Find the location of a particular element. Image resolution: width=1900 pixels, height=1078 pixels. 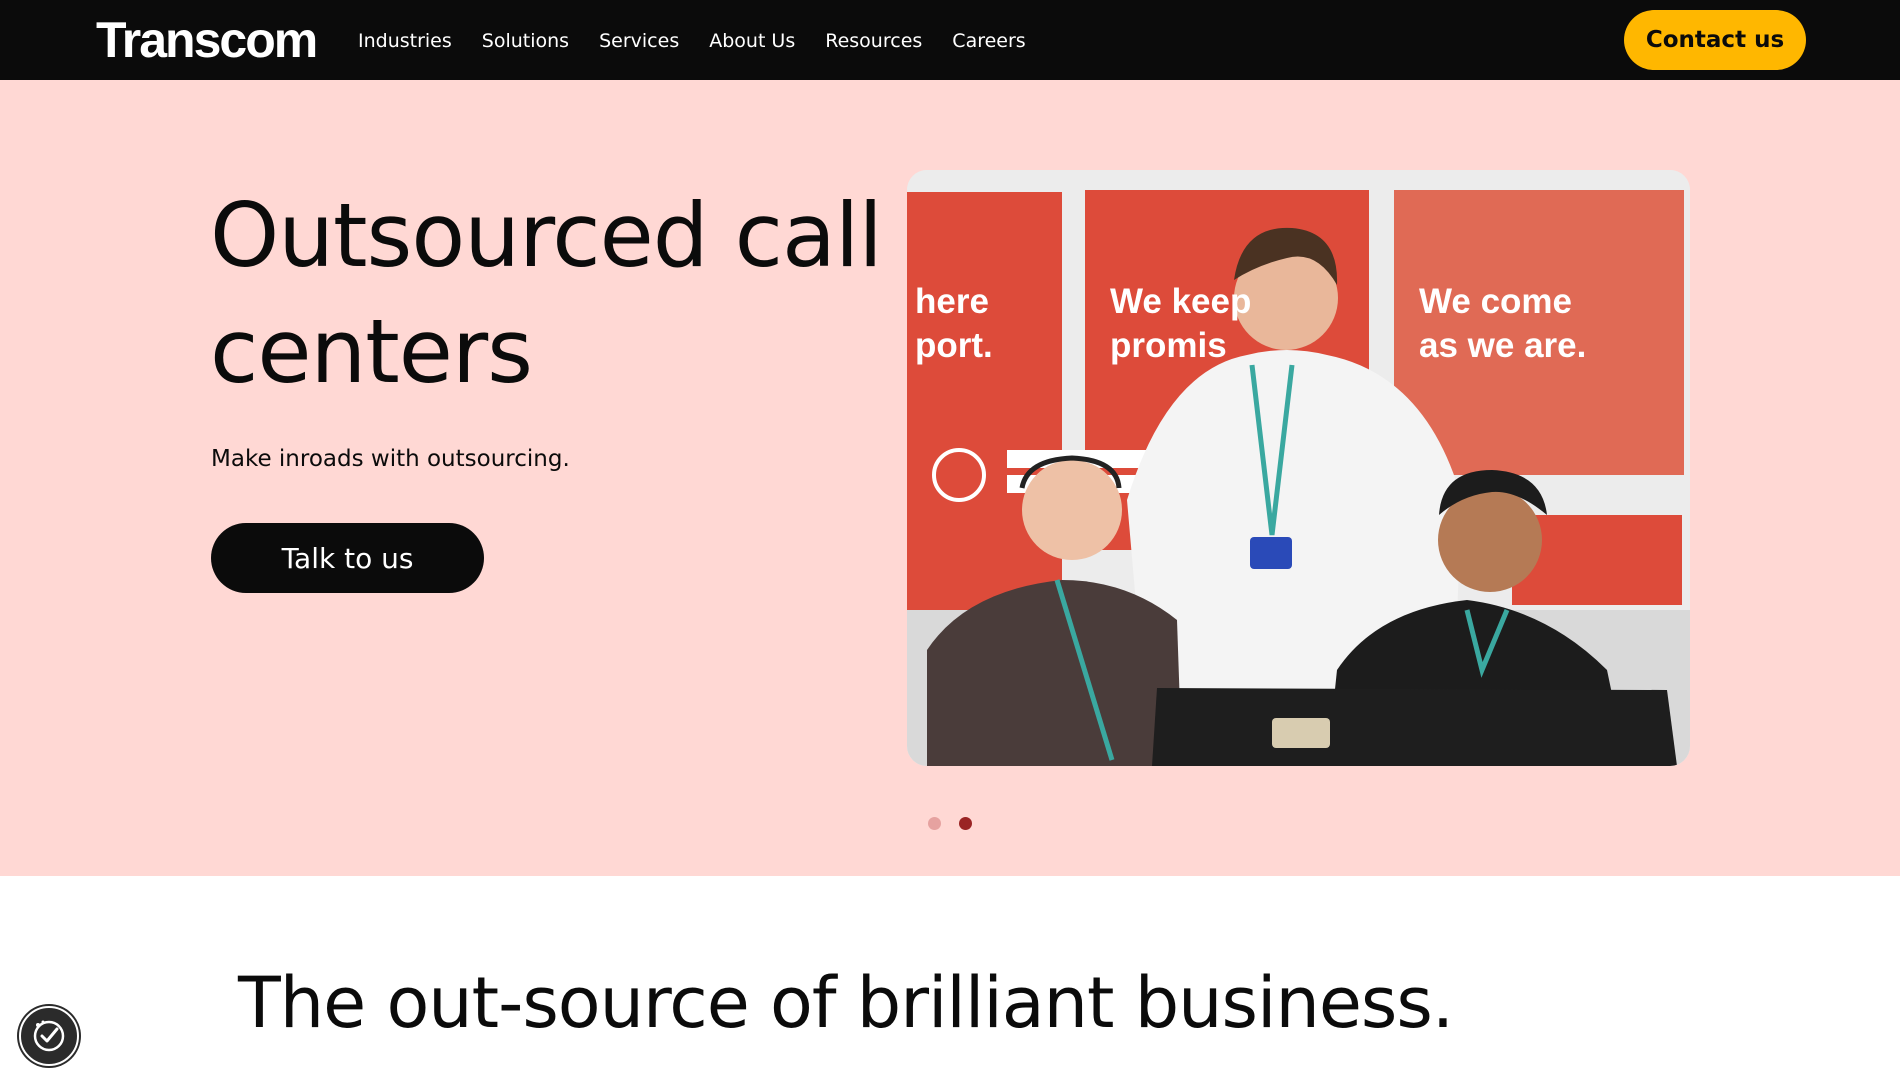

section-title: The out-source of brilliant business. is located at coordinates (846, 1003).